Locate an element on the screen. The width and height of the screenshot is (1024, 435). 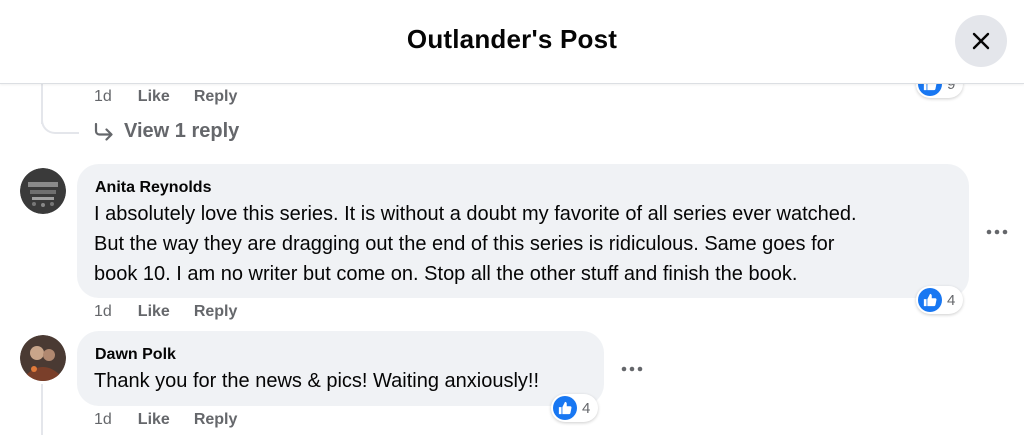
close-button is located at coordinates (981, 41).